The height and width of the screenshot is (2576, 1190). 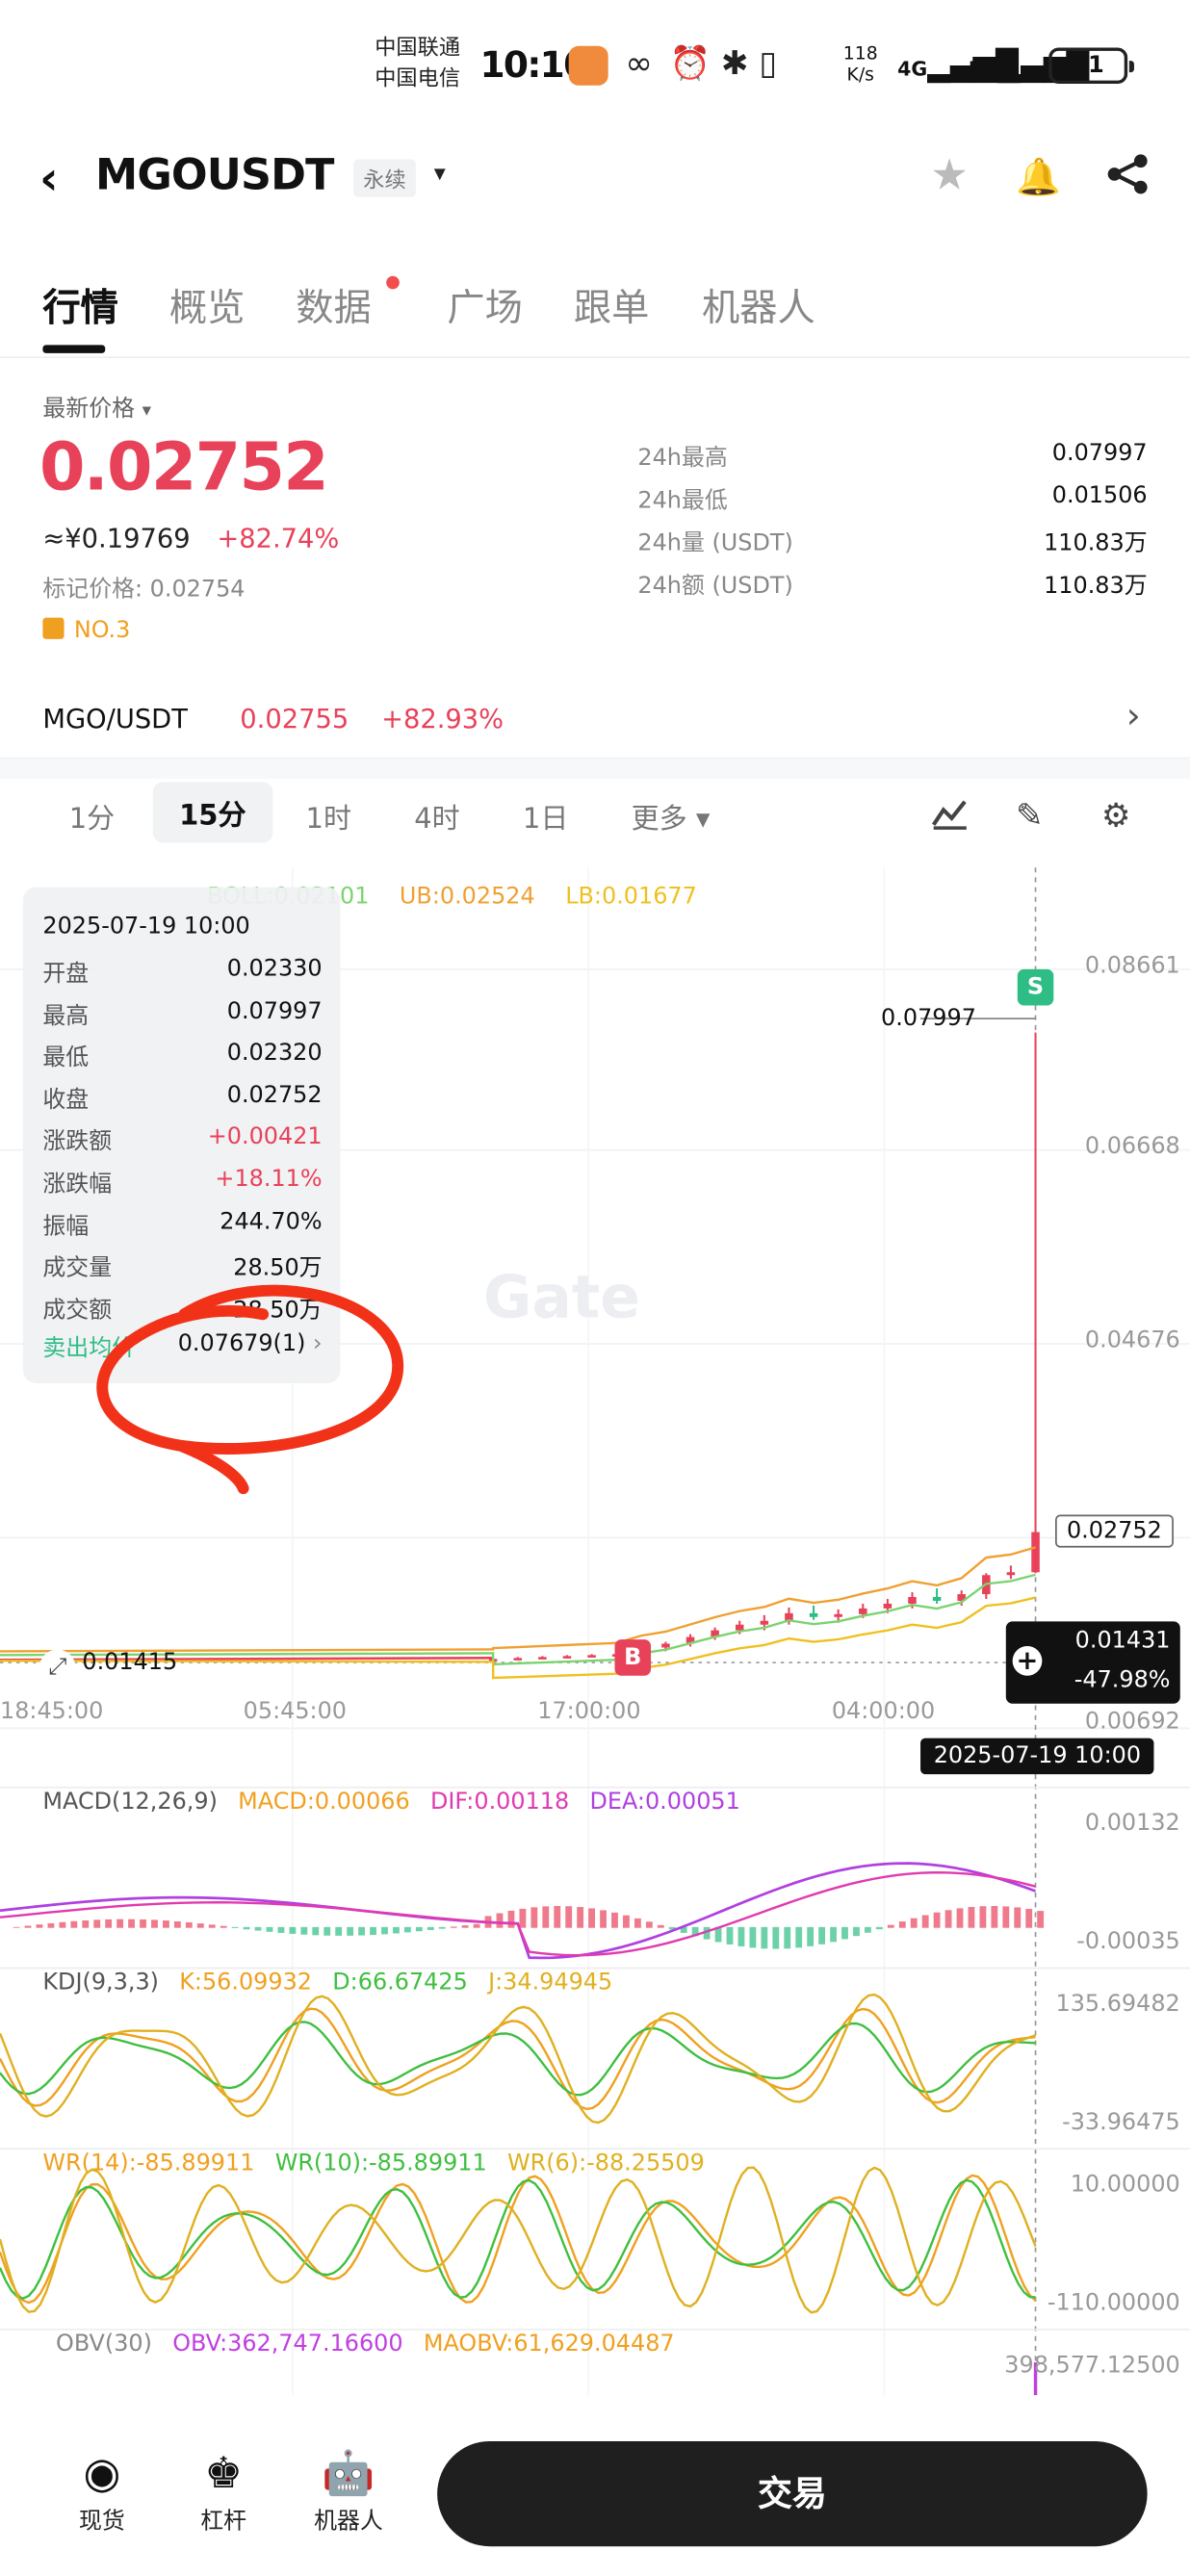 What do you see at coordinates (275, 1011) in the screenshot?
I see `ohlc-value: 0.07997` at bounding box center [275, 1011].